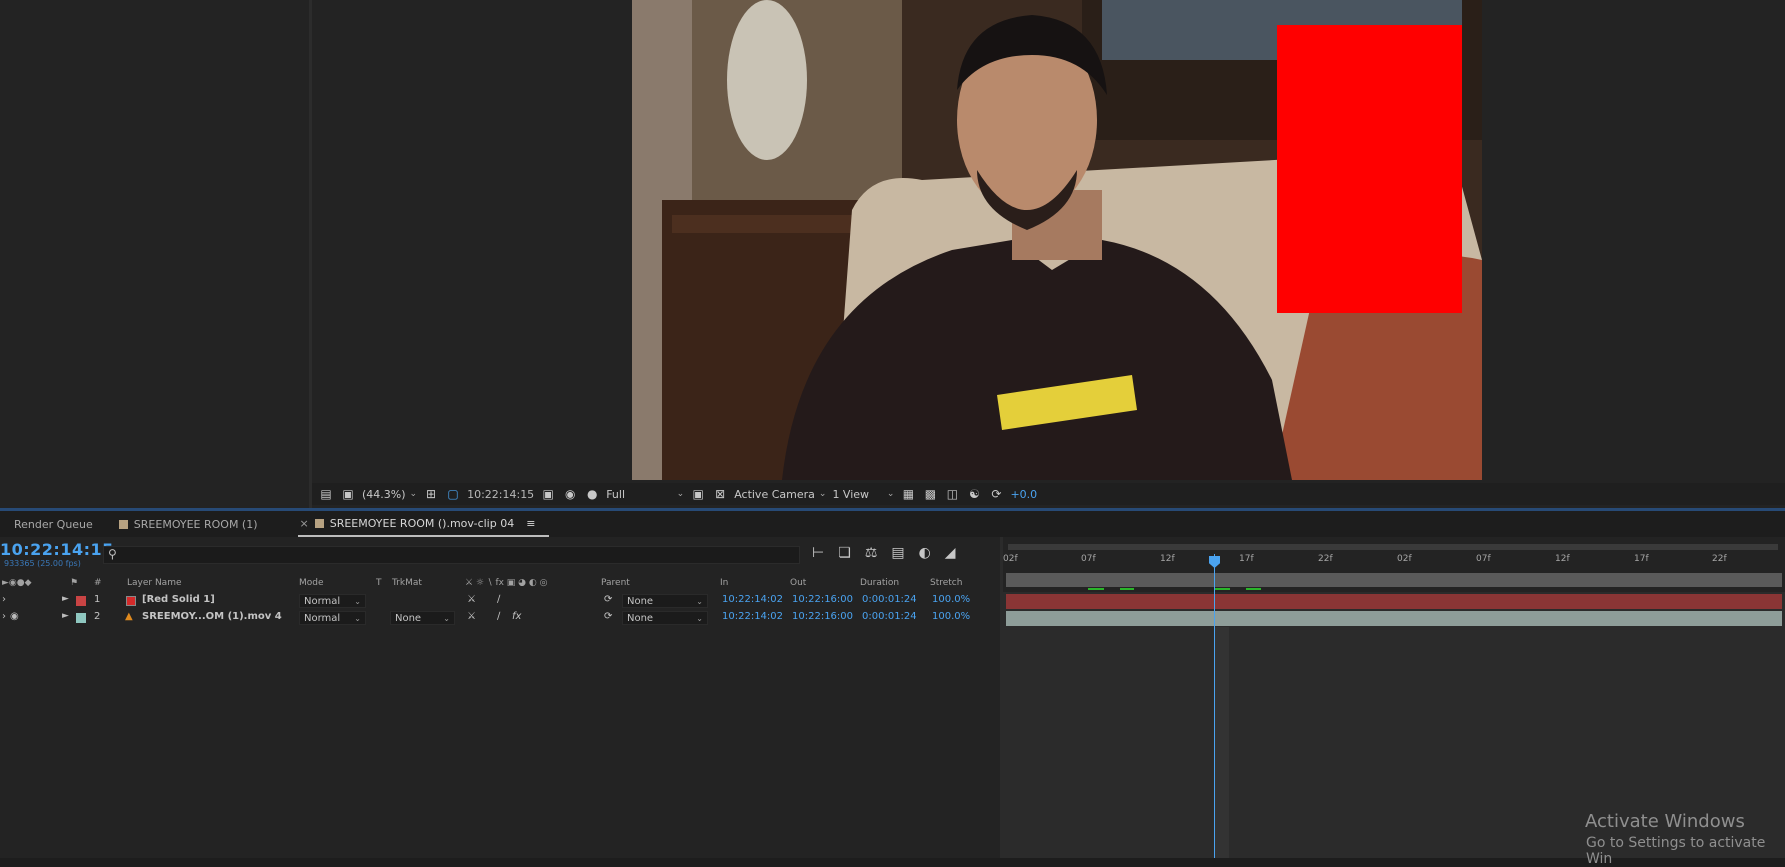 The width and height of the screenshot is (1785, 867). Describe the element at coordinates (212, 616) in the screenshot. I see `layer-name: SREEMOY...OM (1).mov 4` at that location.